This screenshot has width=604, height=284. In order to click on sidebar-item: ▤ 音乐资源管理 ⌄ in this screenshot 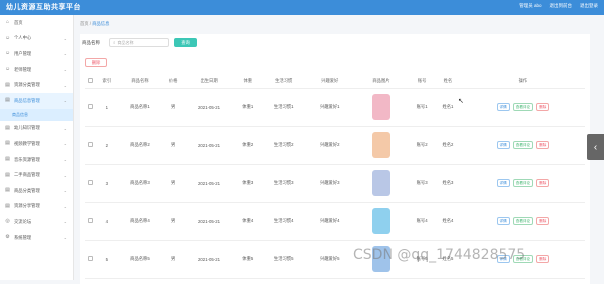, I will do `click(36, 160)`.